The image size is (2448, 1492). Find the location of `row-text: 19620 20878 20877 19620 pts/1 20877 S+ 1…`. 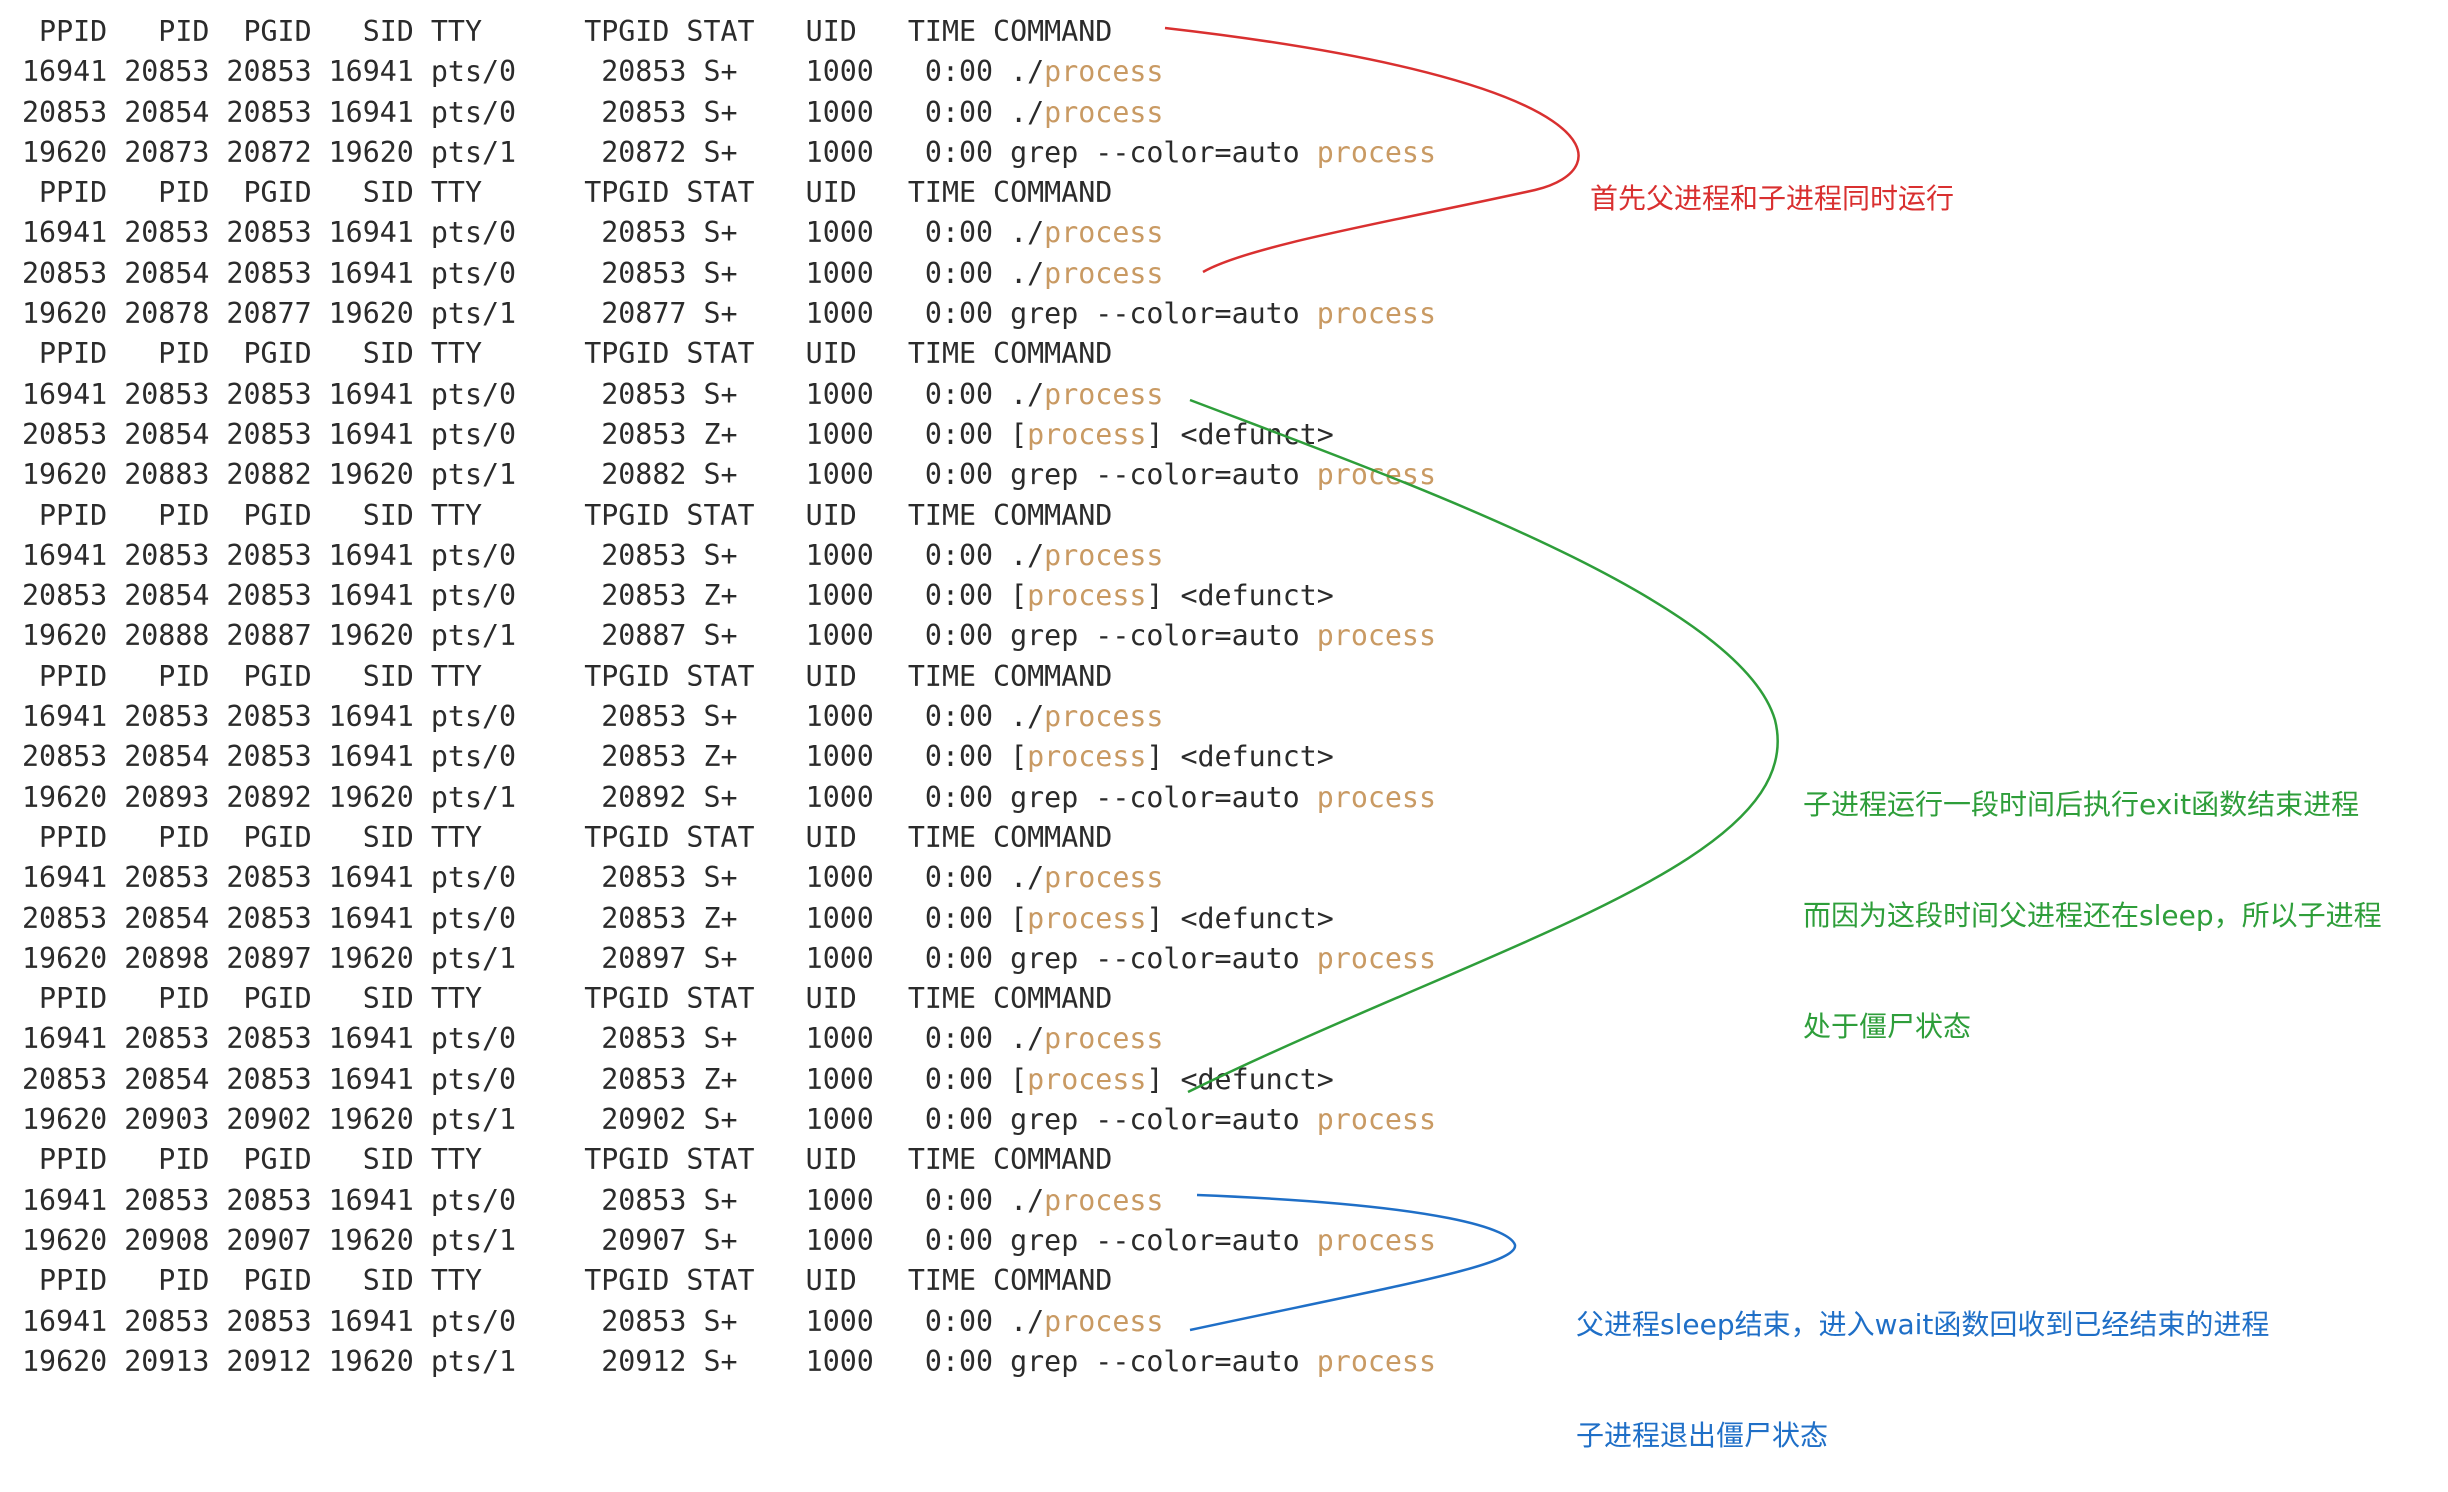

row-text: 19620 20878 20877 19620 pts/1 20877 S+ 1… is located at coordinates (669, 314).